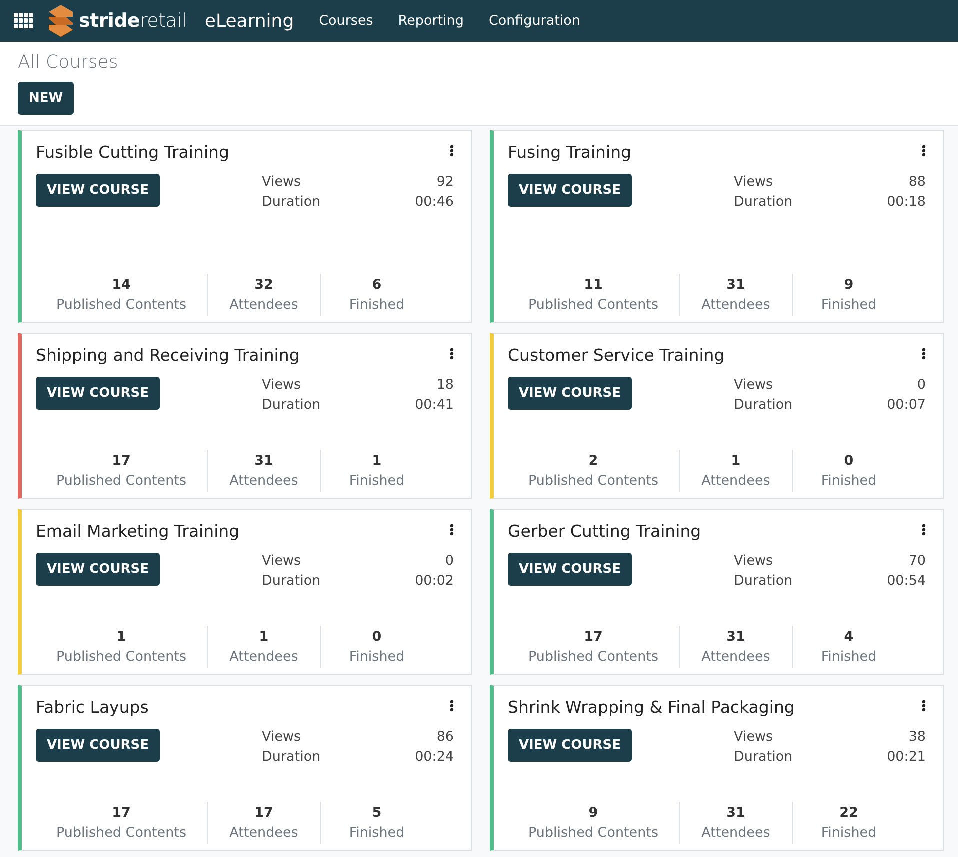  What do you see at coordinates (346, 21) in the screenshot?
I see `menu-item: Courses` at bounding box center [346, 21].